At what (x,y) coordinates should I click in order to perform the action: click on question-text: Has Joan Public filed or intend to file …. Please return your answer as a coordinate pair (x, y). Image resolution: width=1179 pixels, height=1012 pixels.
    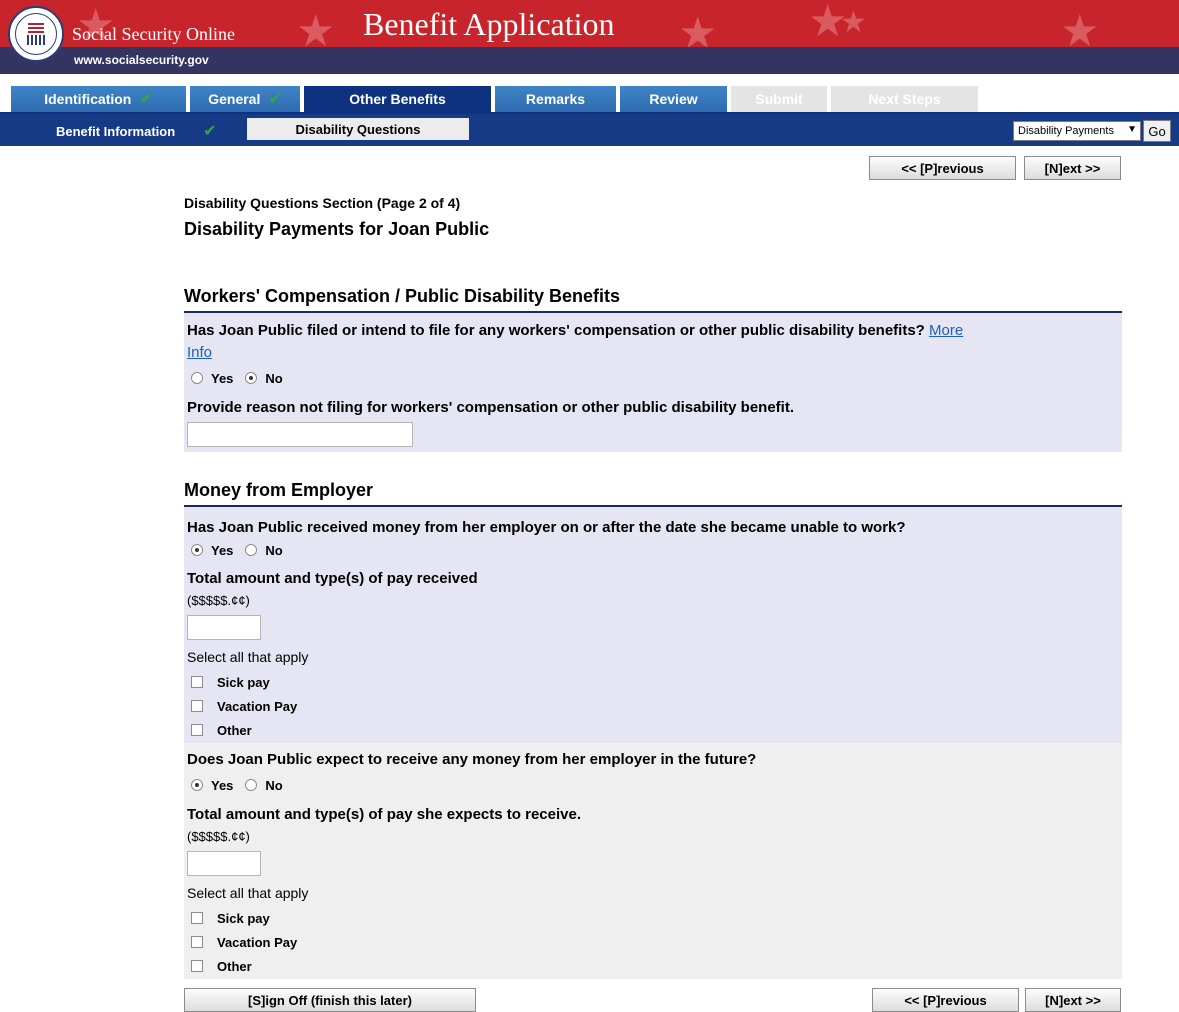
    Looking at the image, I should click on (556, 330).